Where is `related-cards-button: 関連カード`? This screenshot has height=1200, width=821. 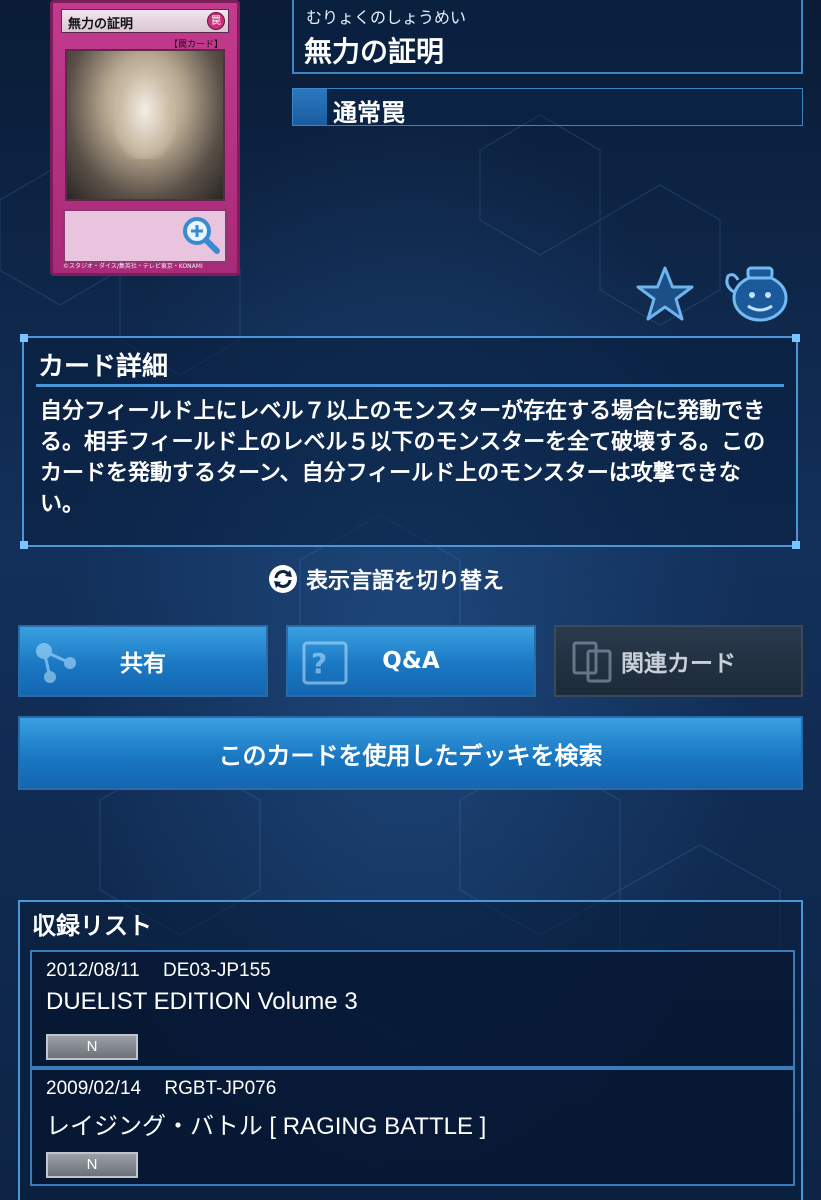
related-cards-button: 関連カード is located at coordinates (678, 661).